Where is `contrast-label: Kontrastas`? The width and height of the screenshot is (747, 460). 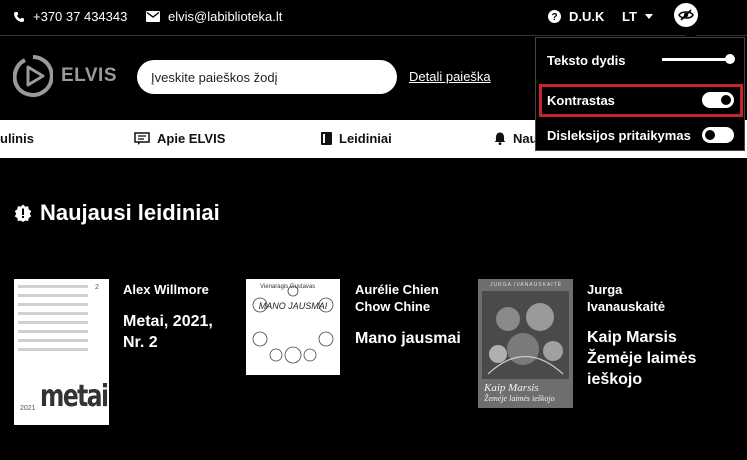 contrast-label: Kontrastas is located at coordinates (581, 100).